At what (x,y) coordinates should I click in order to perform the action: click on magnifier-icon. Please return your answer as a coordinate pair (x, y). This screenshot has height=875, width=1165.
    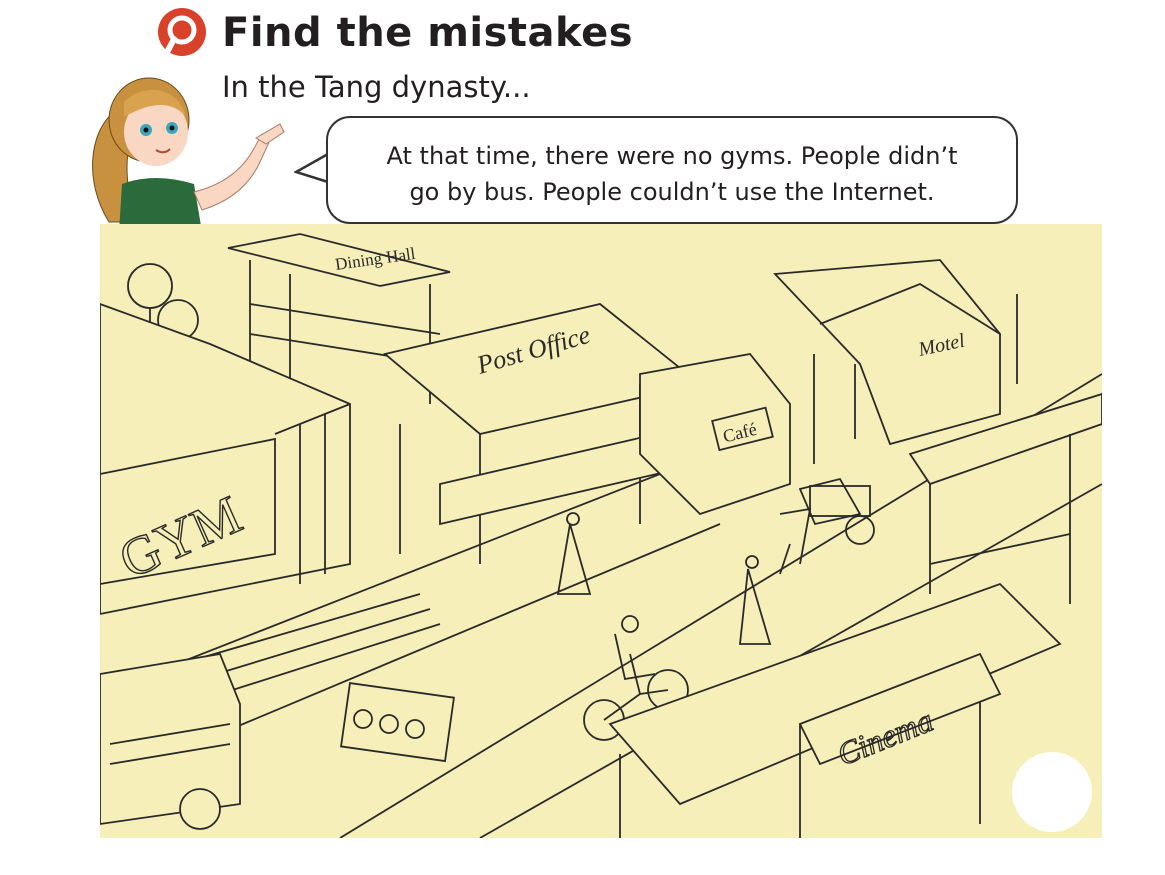
    Looking at the image, I should click on (182, 34).